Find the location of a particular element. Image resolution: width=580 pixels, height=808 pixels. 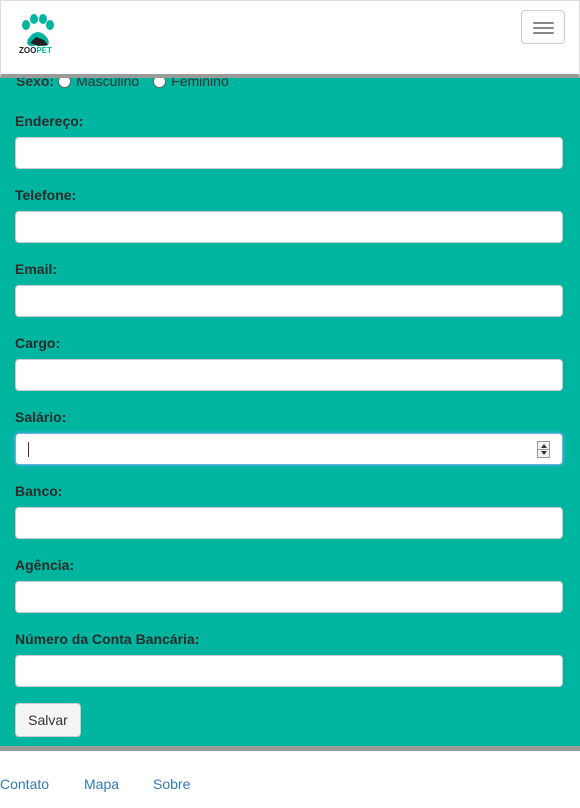

agencia-input is located at coordinates (289, 597).